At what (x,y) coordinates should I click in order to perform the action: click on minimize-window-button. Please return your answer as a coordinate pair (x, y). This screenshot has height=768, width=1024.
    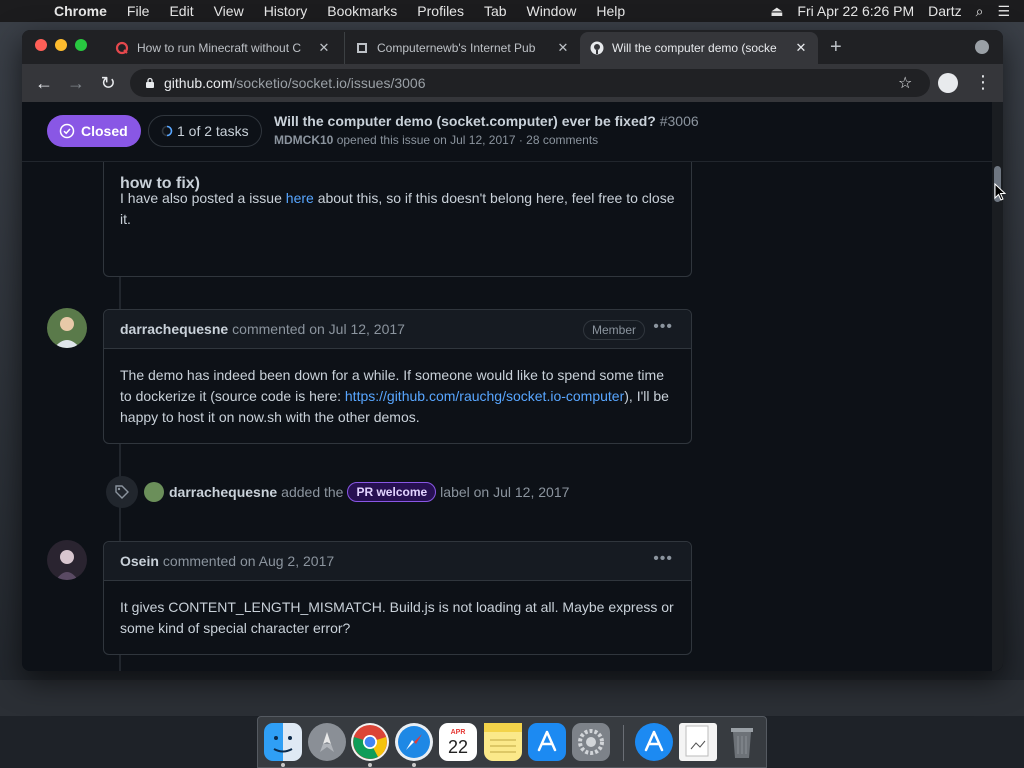
    Looking at the image, I should click on (61, 45).